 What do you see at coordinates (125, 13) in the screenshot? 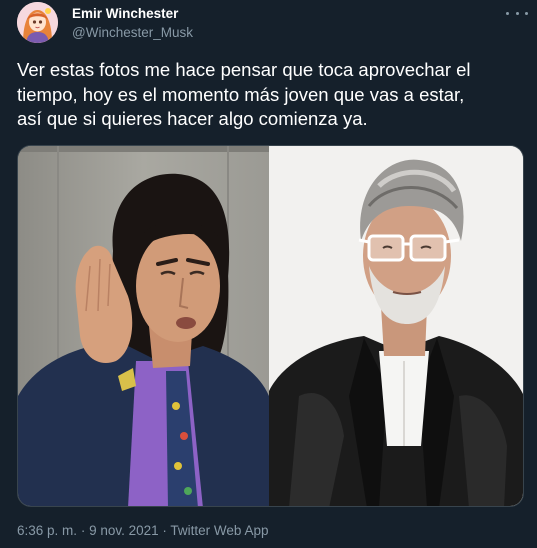
I see `author-display-name: Emir Winchester` at bounding box center [125, 13].